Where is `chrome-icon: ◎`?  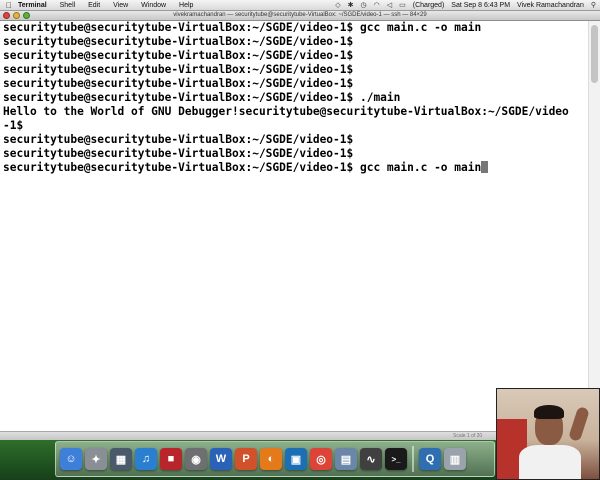
chrome-icon: ◎ is located at coordinates (321, 459).